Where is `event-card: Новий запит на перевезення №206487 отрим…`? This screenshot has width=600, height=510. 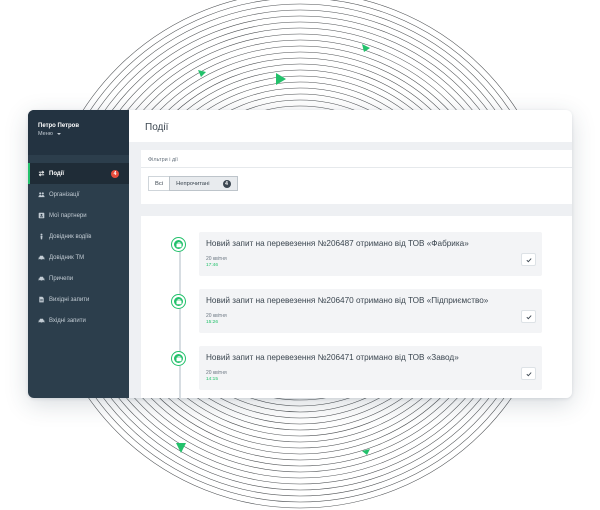
event-card: Новий запит на перевезення №206487 отрим… is located at coordinates (370, 254).